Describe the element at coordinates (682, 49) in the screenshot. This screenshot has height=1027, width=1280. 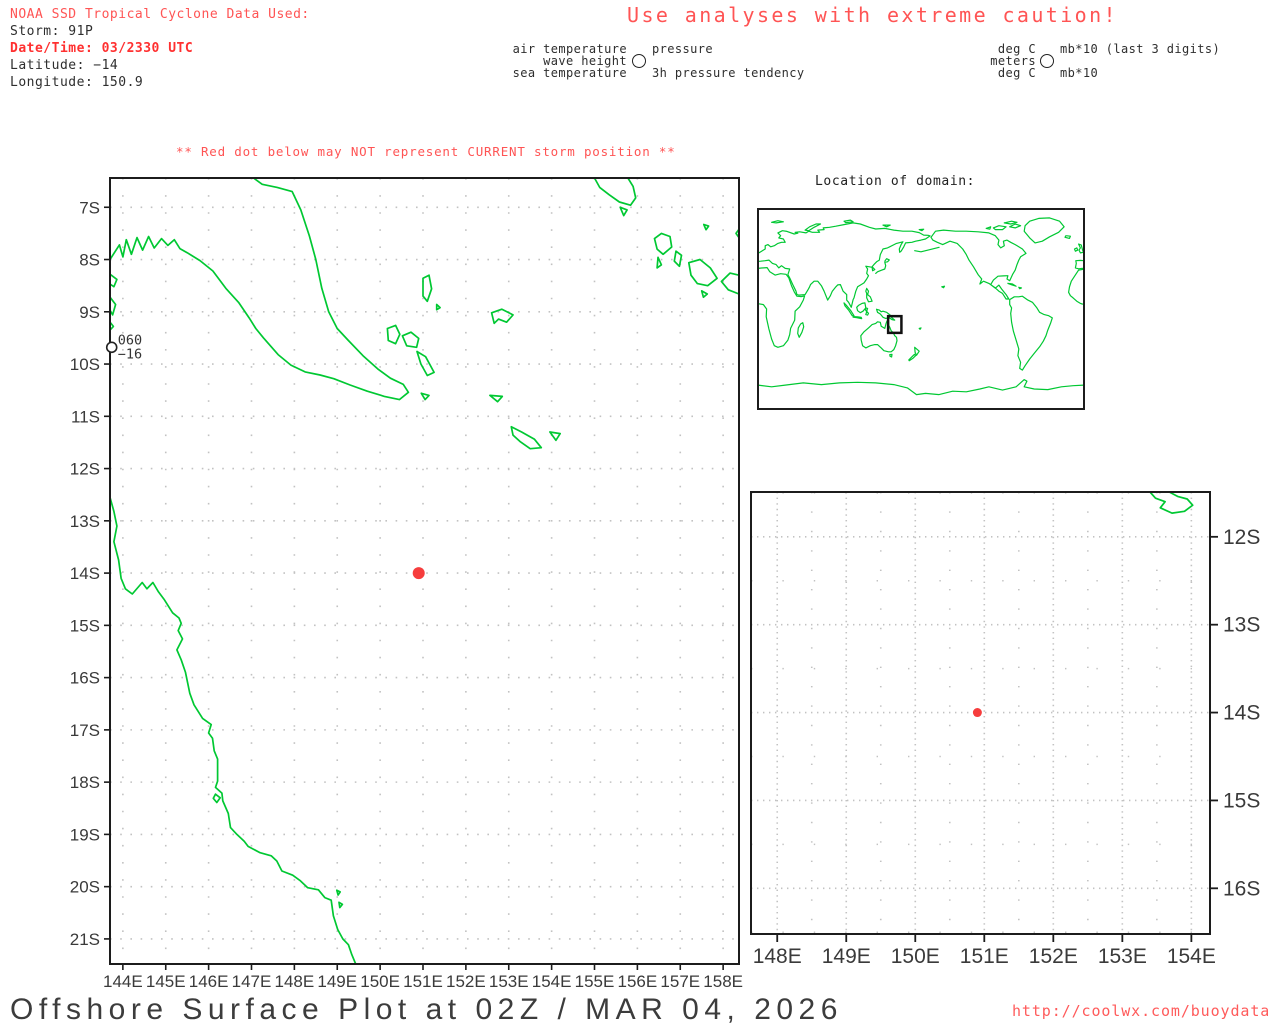
I see `legend-pressure-label: pressure` at that location.